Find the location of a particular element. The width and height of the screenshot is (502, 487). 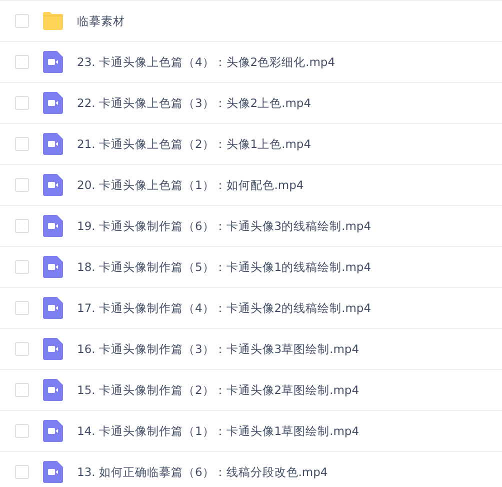

file-name: 13. 如何正确临摹篇（6）：线稿分段改色.mp4 is located at coordinates (202, 472).